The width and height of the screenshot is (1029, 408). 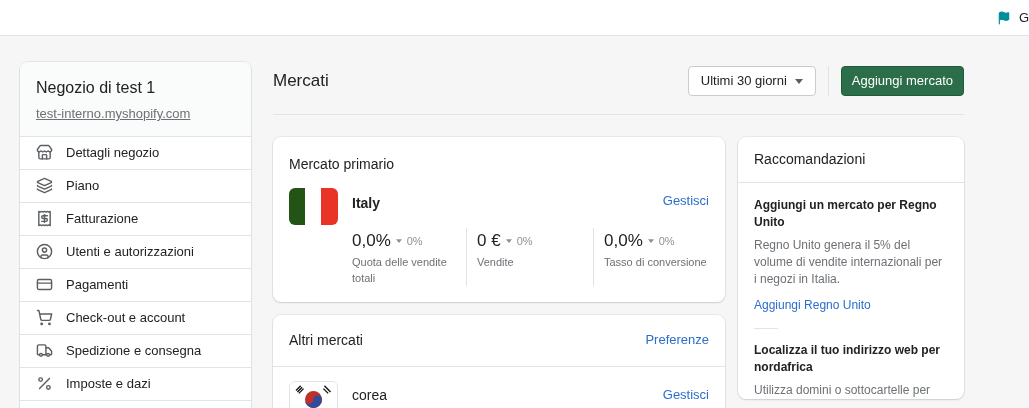 I want to click on recommendation-title: Localizza il tuo indirizzo web per nordafrica, so click(x=848, y=359).